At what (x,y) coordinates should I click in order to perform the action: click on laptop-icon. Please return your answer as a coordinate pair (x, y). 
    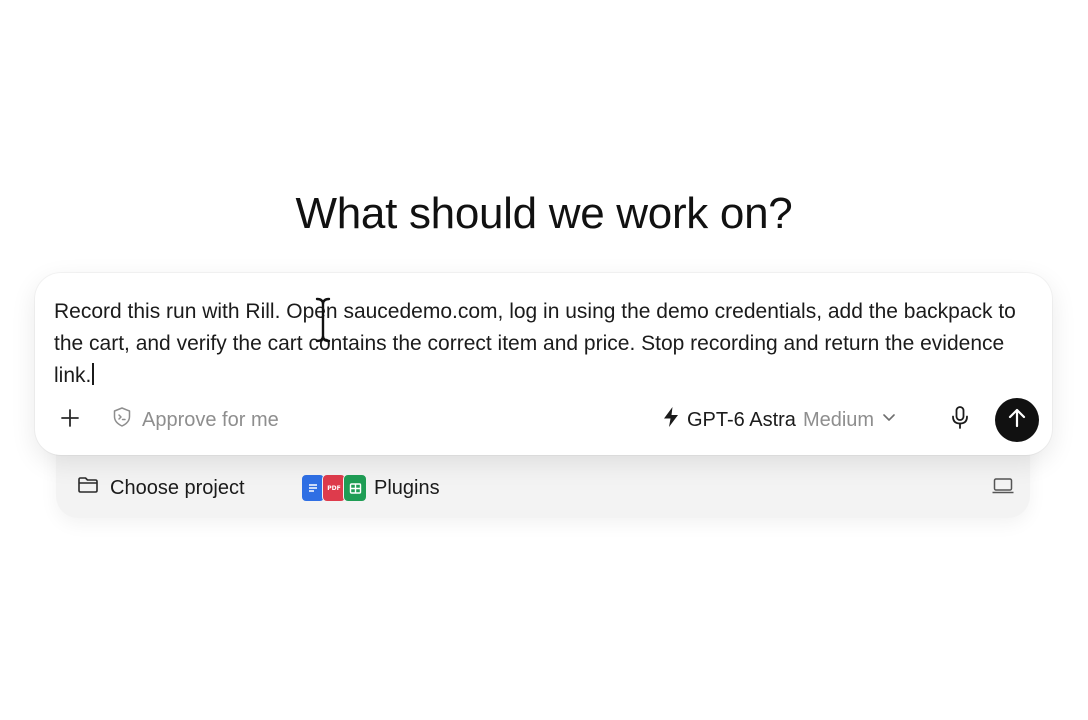
    Looking at the image, I should click on (1003, 488).